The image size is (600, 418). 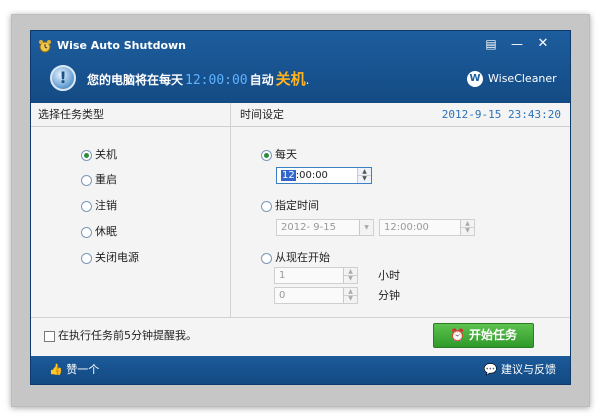 What do you see at coordinates (127, 335) in the screenshot?
I see `remind-label: 在执行任务前5分钟提醒我。` at bounding box center [127, 335].